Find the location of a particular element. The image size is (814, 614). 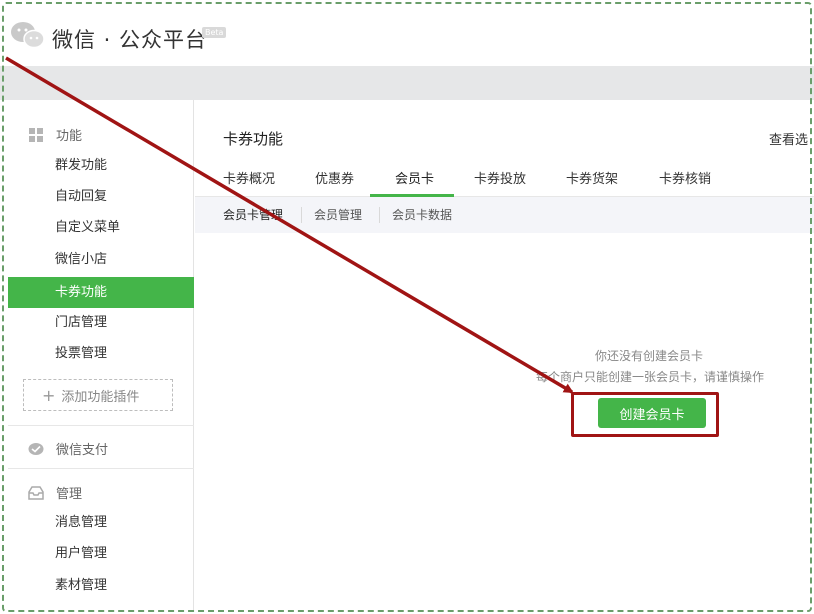

annotation-highlight-box is located at coordinates (645, 414).